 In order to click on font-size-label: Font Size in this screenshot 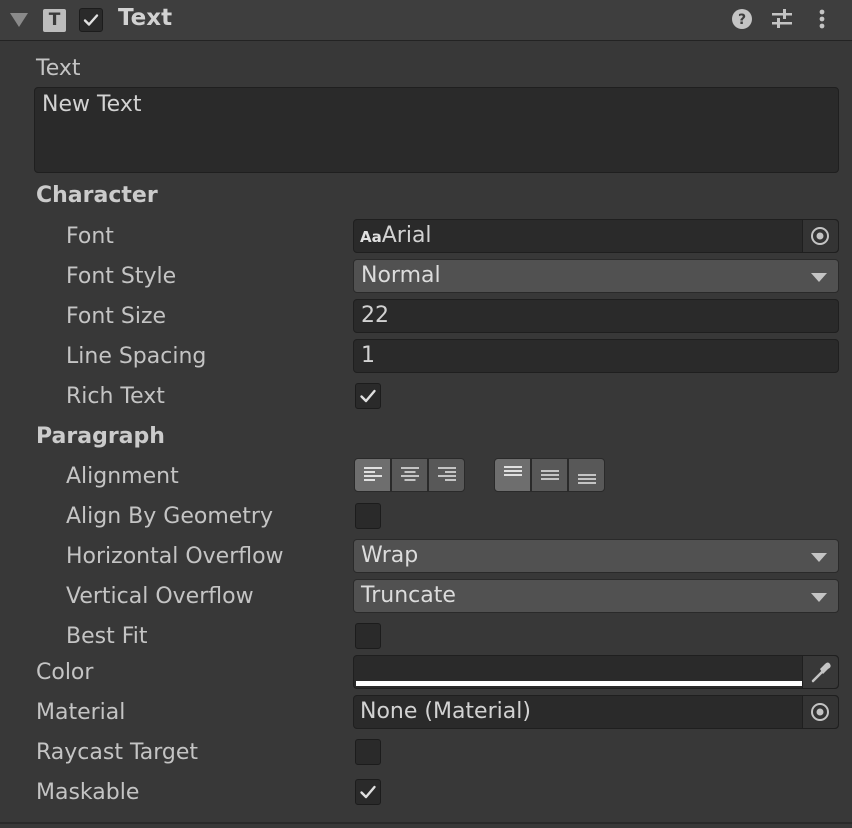, I will do `click(116, 316)`.